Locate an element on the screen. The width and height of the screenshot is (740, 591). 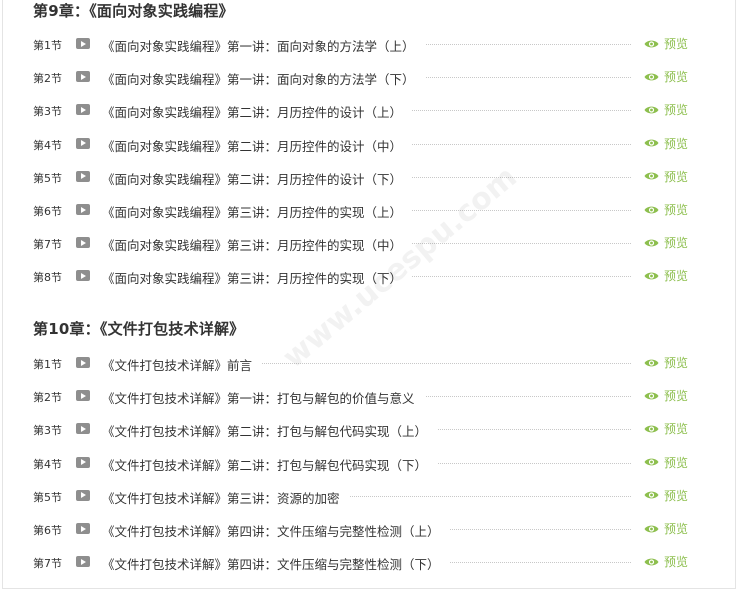
lesson-row: 第7节 《文件打包技术详解》第四讲：文件压缩与完整性检测（下） 预览 is located at coordinates (371, 562).